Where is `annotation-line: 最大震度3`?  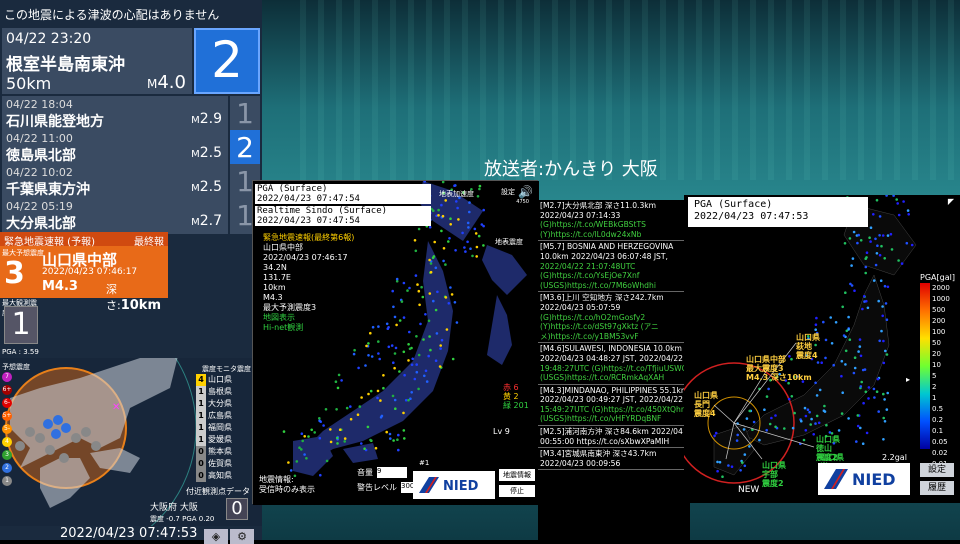 annotation-line: 最大震度3 is located at coordinates (765, 368).